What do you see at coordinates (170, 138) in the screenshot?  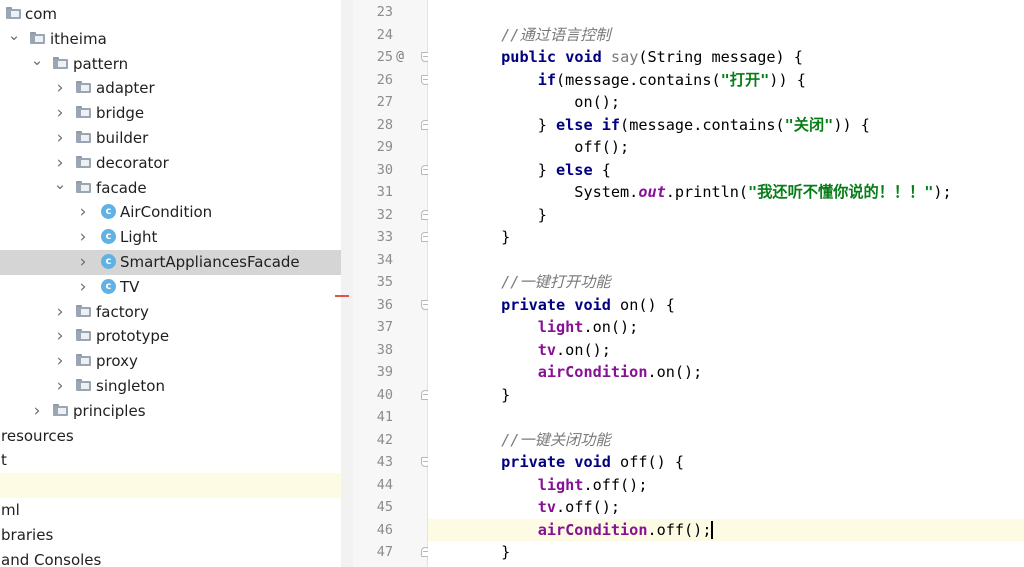 I see `tree-item-builder: › builder` at bounding box center [170, 138].